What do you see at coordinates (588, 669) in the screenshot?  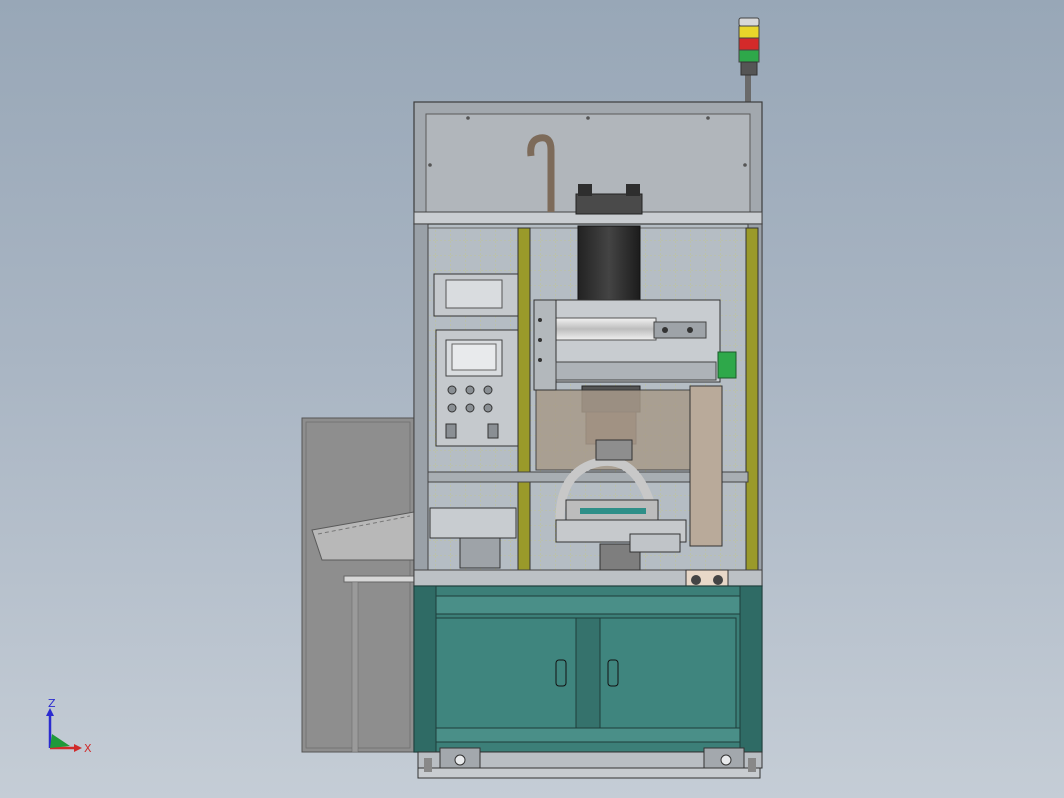 I see `base-cabinet` at bounding box center [588, 669].